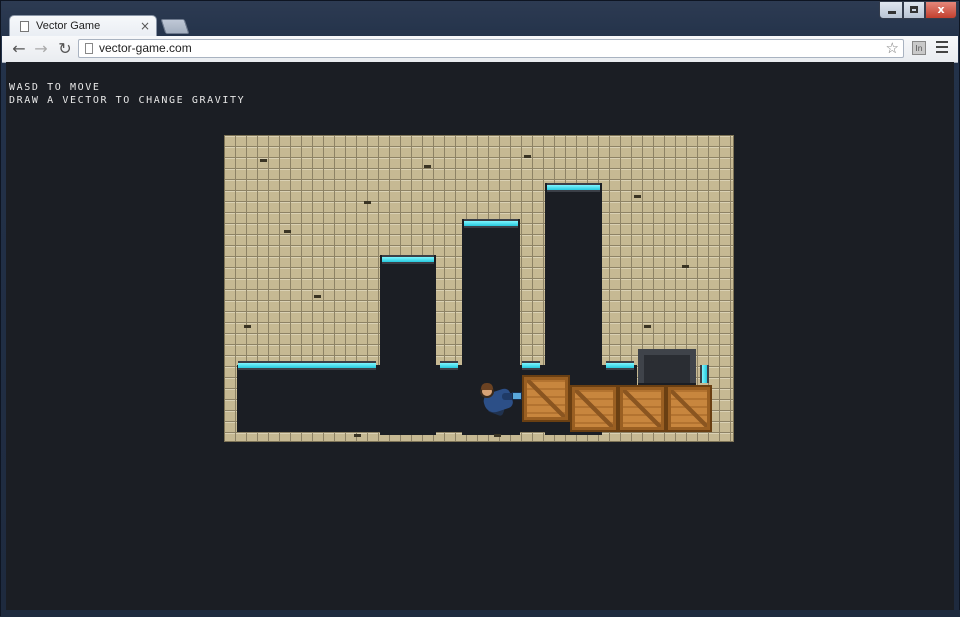 Image resolution: width=960 pixels, height=617 pixels. I want to click on maximize-button, so click(914, 10).